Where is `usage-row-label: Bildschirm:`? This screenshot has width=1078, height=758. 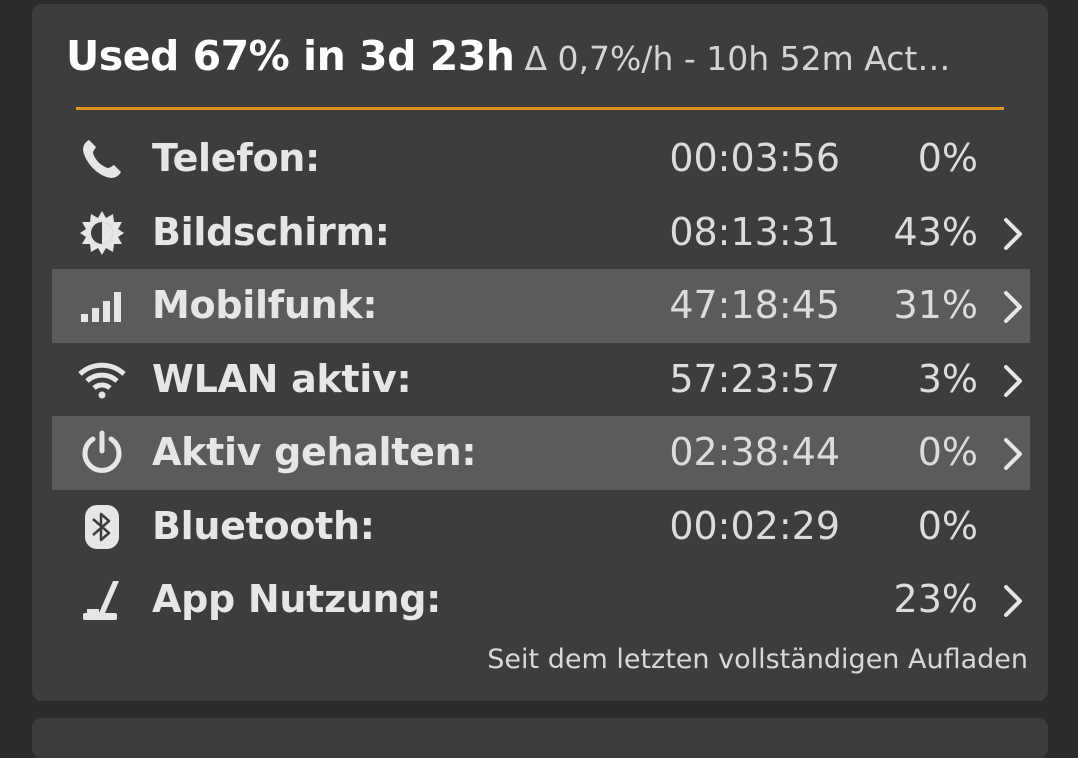 usage-row-label: Bildschirm: is located at coordinates (271, 231).